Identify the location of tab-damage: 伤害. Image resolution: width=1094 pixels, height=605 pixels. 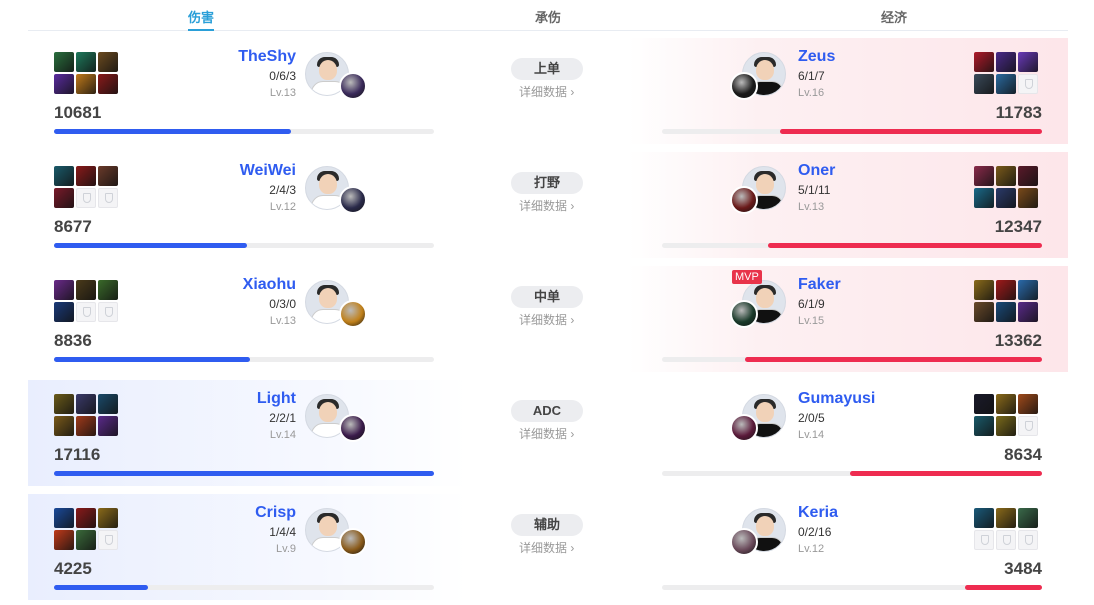
(201, 19).